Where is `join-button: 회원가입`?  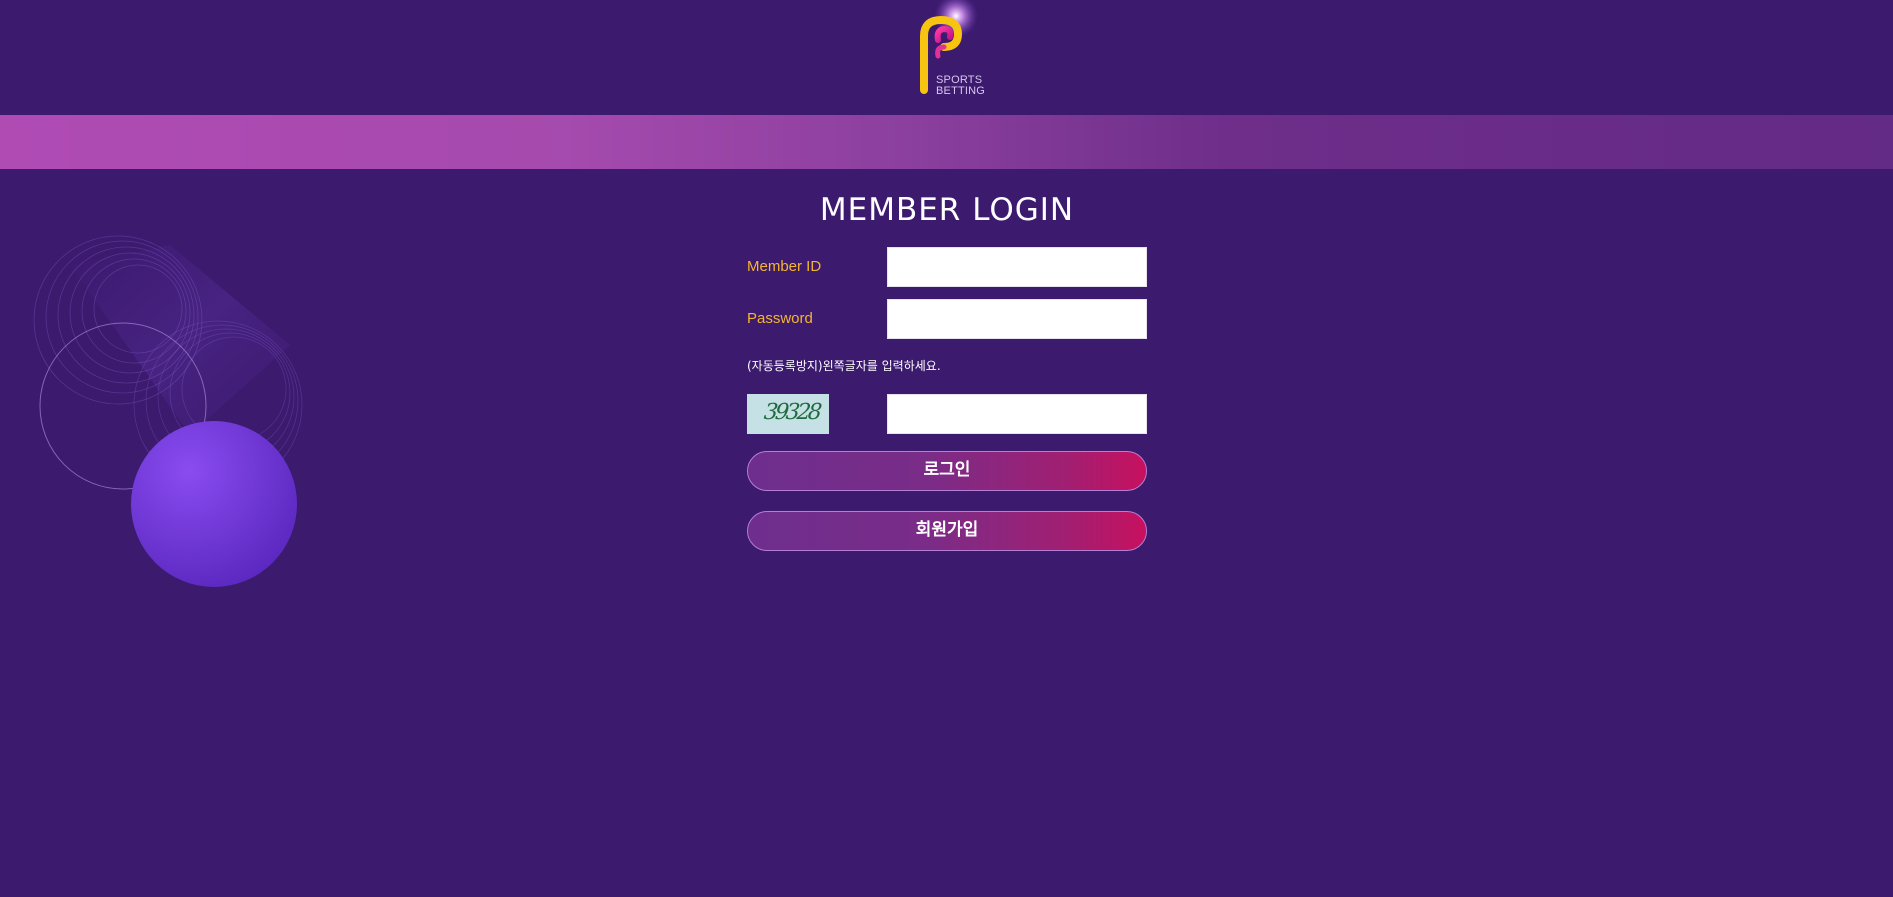 join-button: 회원가입 is located at coordinates (947, 531).